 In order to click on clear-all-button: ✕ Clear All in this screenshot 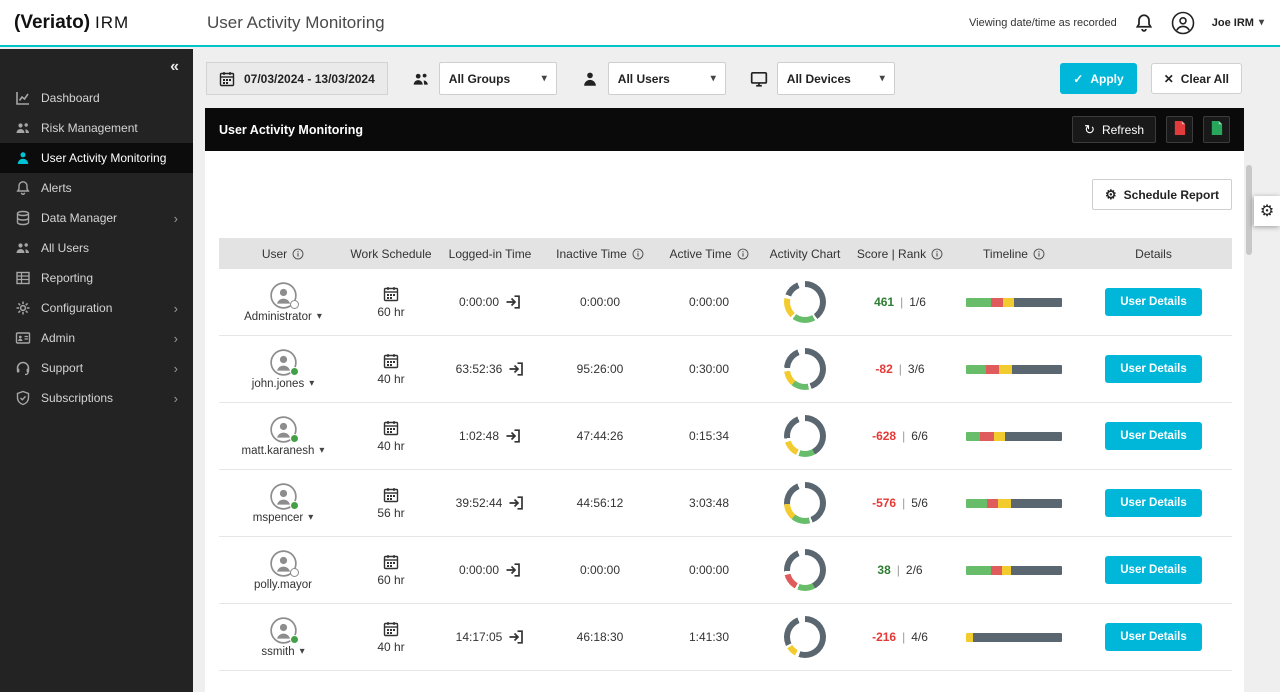, I will do `click(1196, 78)`.